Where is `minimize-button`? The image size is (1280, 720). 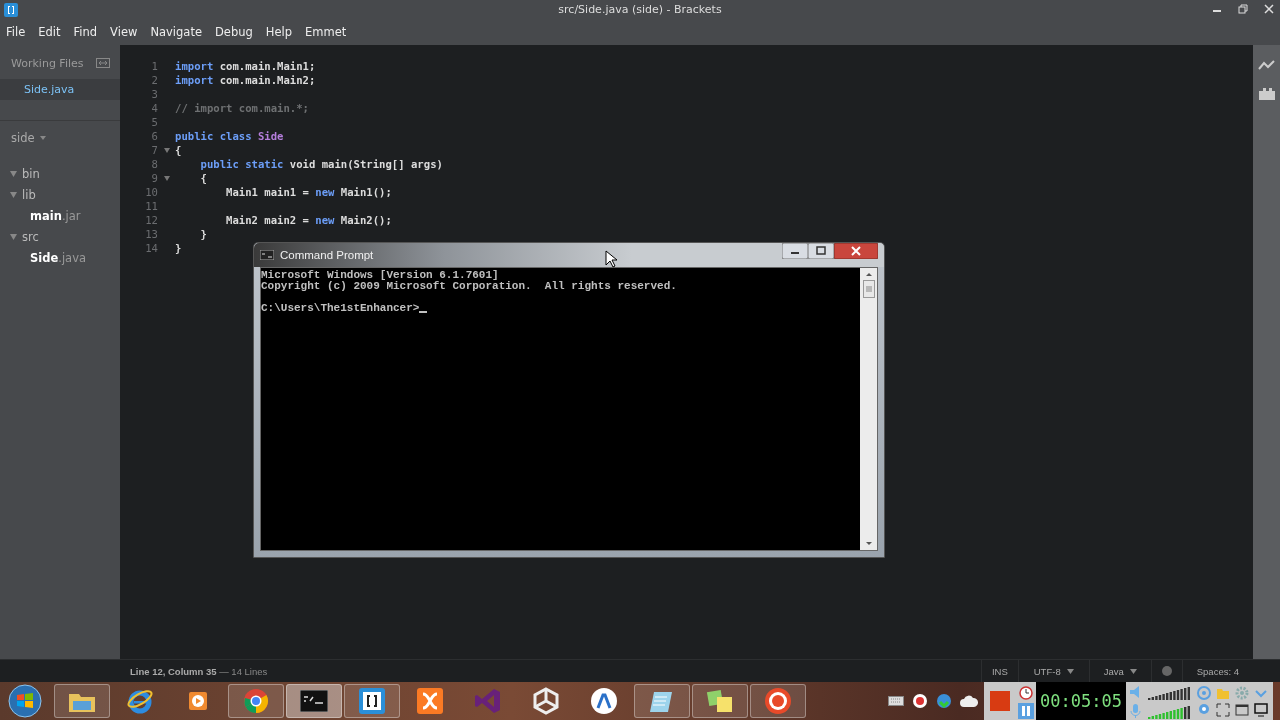
minimize-button is located at coordinates (795, 251).